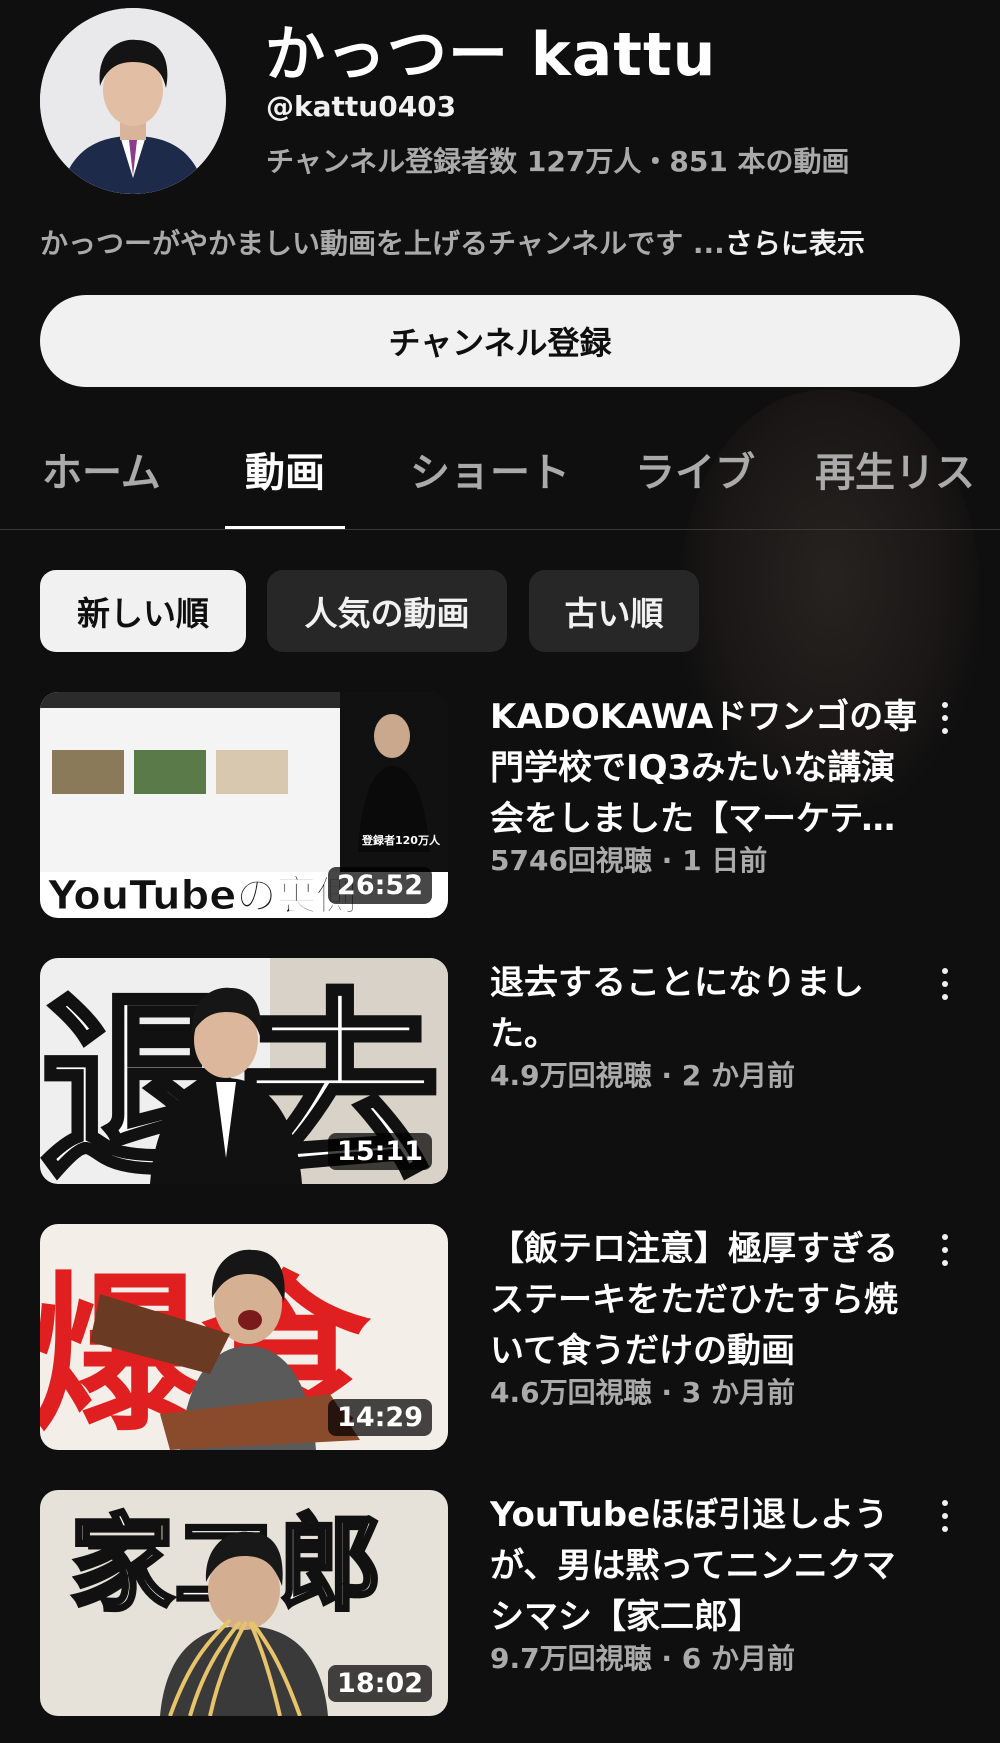  Describe the element at coordinates (705, 1300) in the screenshot. I see `video-title: 【飯テロ注意】極厚すぎるステーキをただひたすら焼いて食うだけの動画` at that location.